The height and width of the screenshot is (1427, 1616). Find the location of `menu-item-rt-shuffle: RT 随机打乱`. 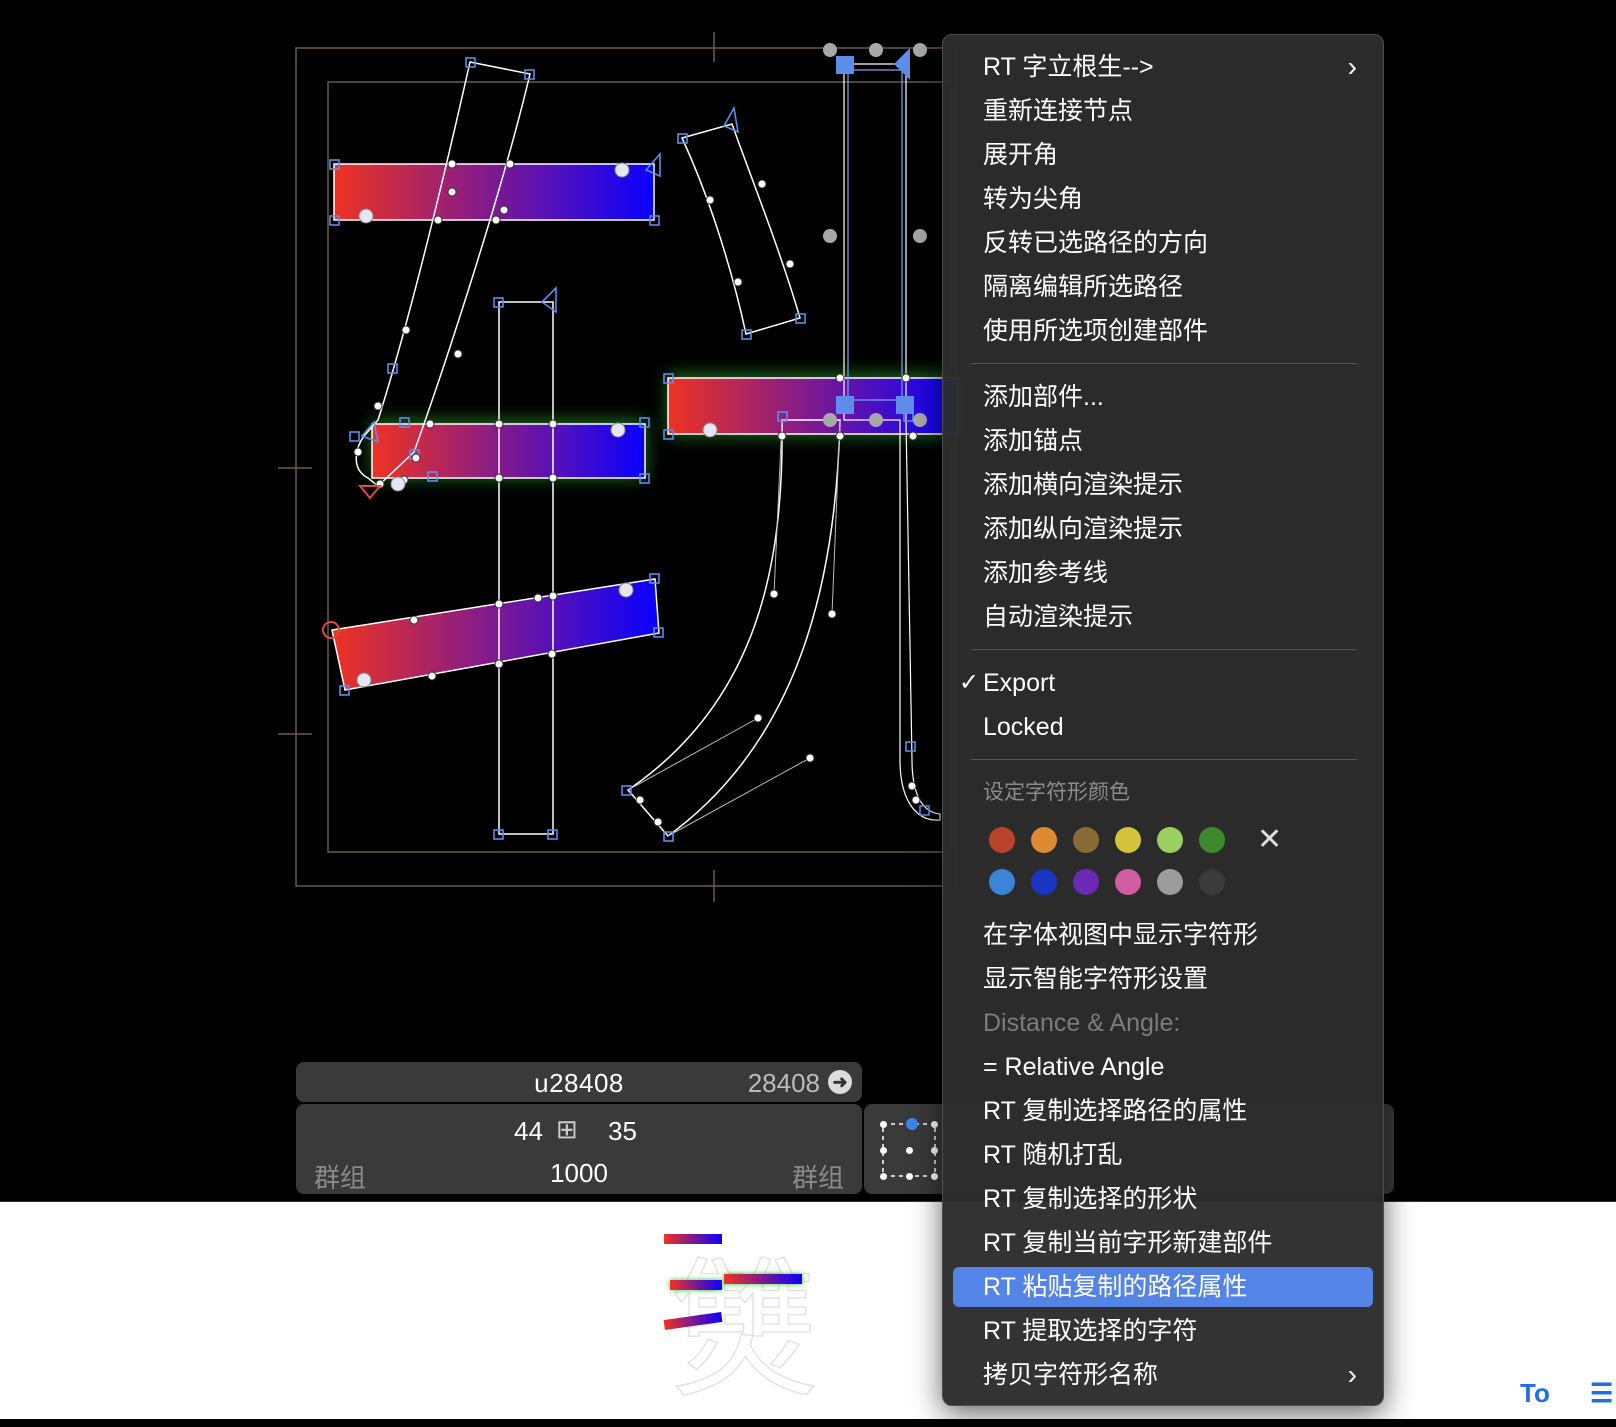

menu-item-rt-shuffle: RT 随机打乱 is located at coordinates (1163, 1155).